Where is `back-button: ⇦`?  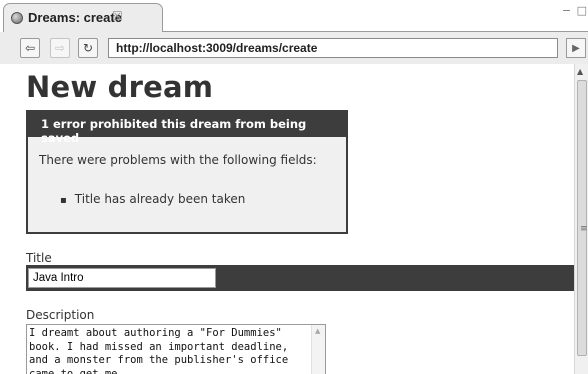 back-button: ⇦ is located at coordinates (30, 48).